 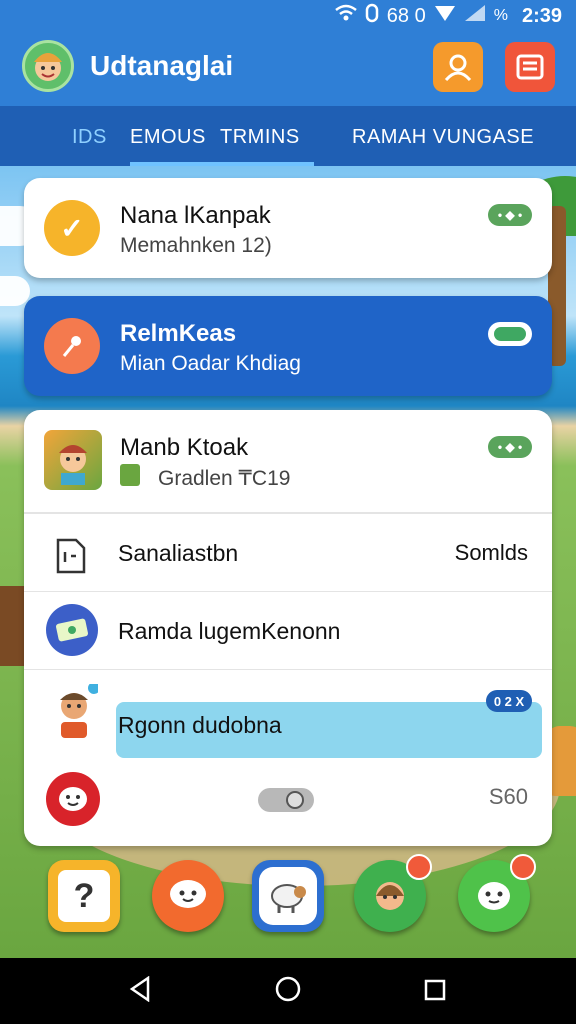 What do you see at coordinates (445, 16) in the screenshot?
I see `signal-icon` at bounding box center [445, 16].